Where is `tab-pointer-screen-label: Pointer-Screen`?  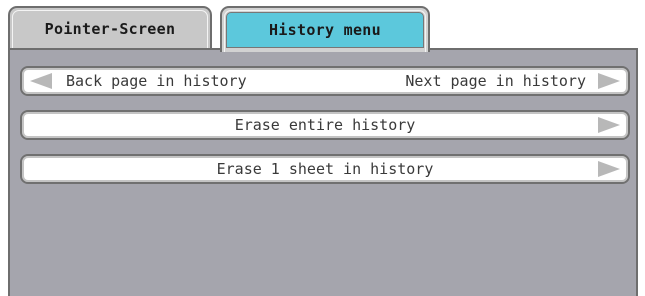 tab-pointer-screen-label: Pointer-Screen is located at coordinates (110, 29).